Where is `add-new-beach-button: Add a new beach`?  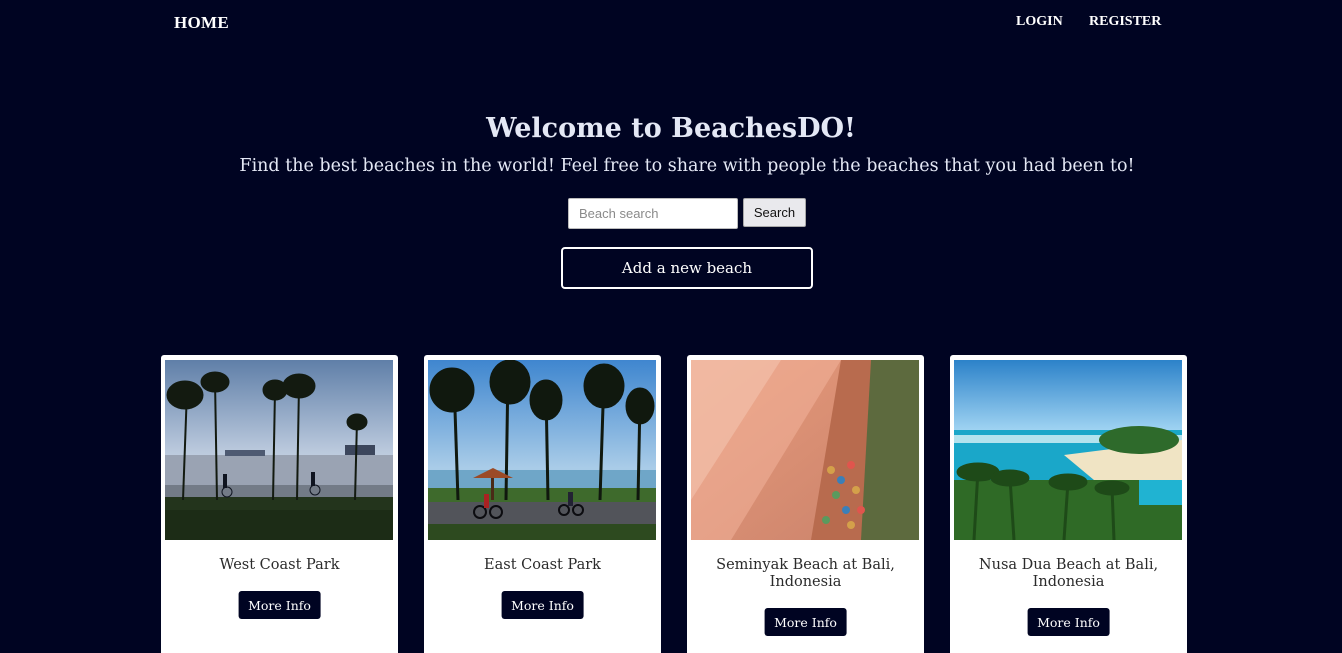
add-new-beach-button: Add a new beach is located at coordinates (687, 268).